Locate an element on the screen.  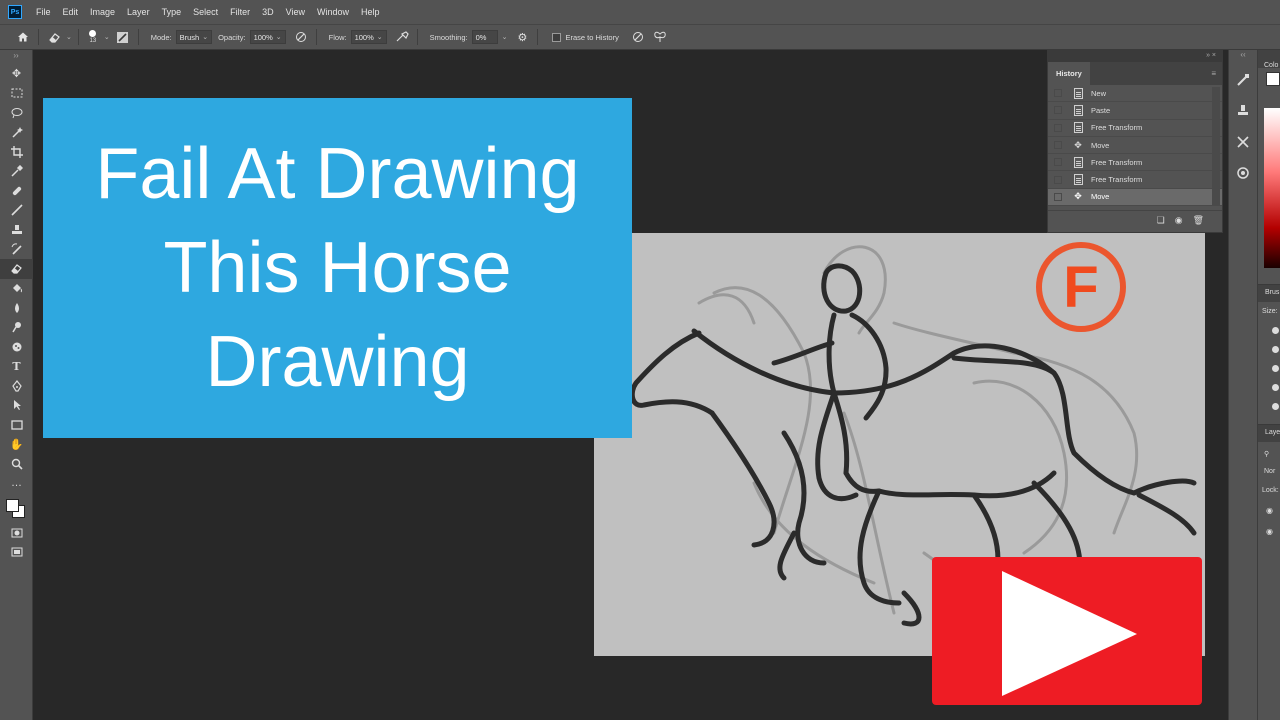
menu-3d: 3D is located at coordinates (268, 12).